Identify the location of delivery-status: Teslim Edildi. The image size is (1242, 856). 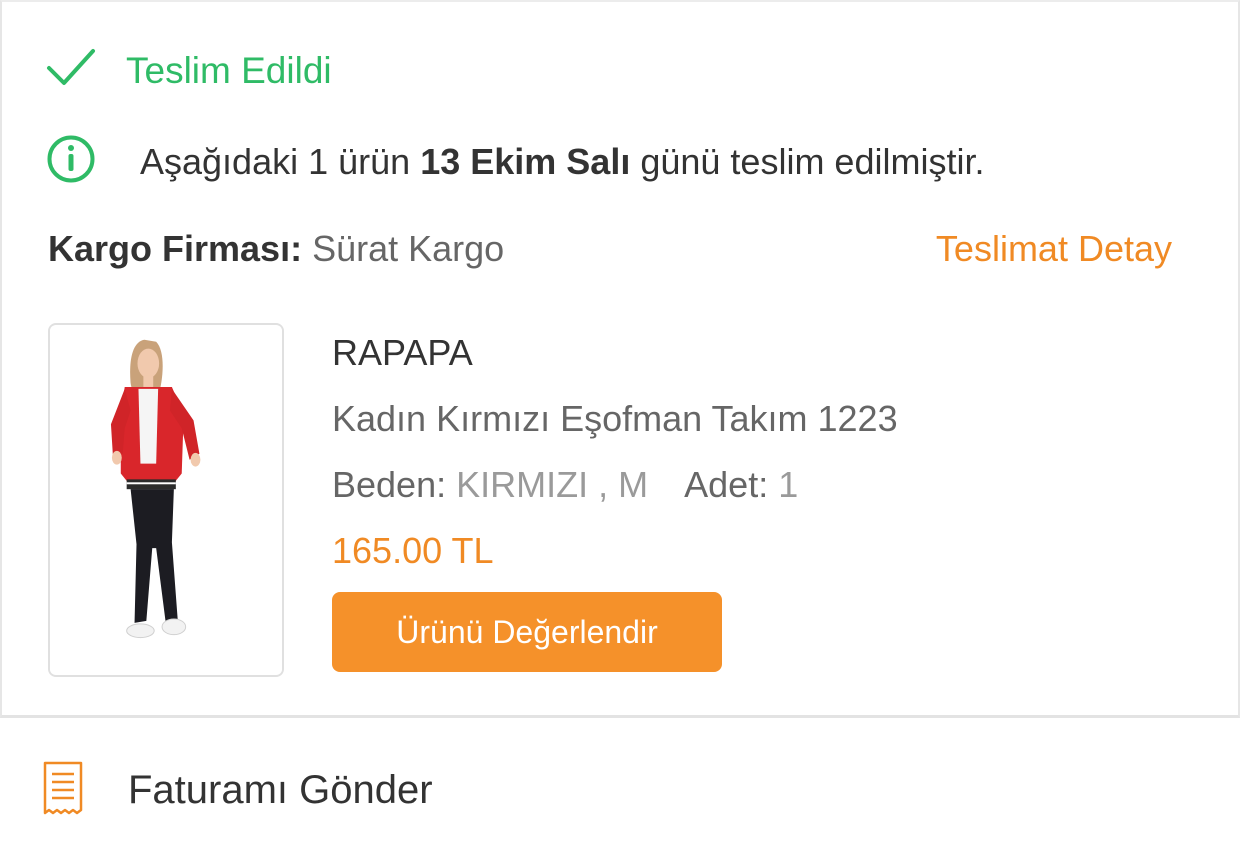
(189, 70).